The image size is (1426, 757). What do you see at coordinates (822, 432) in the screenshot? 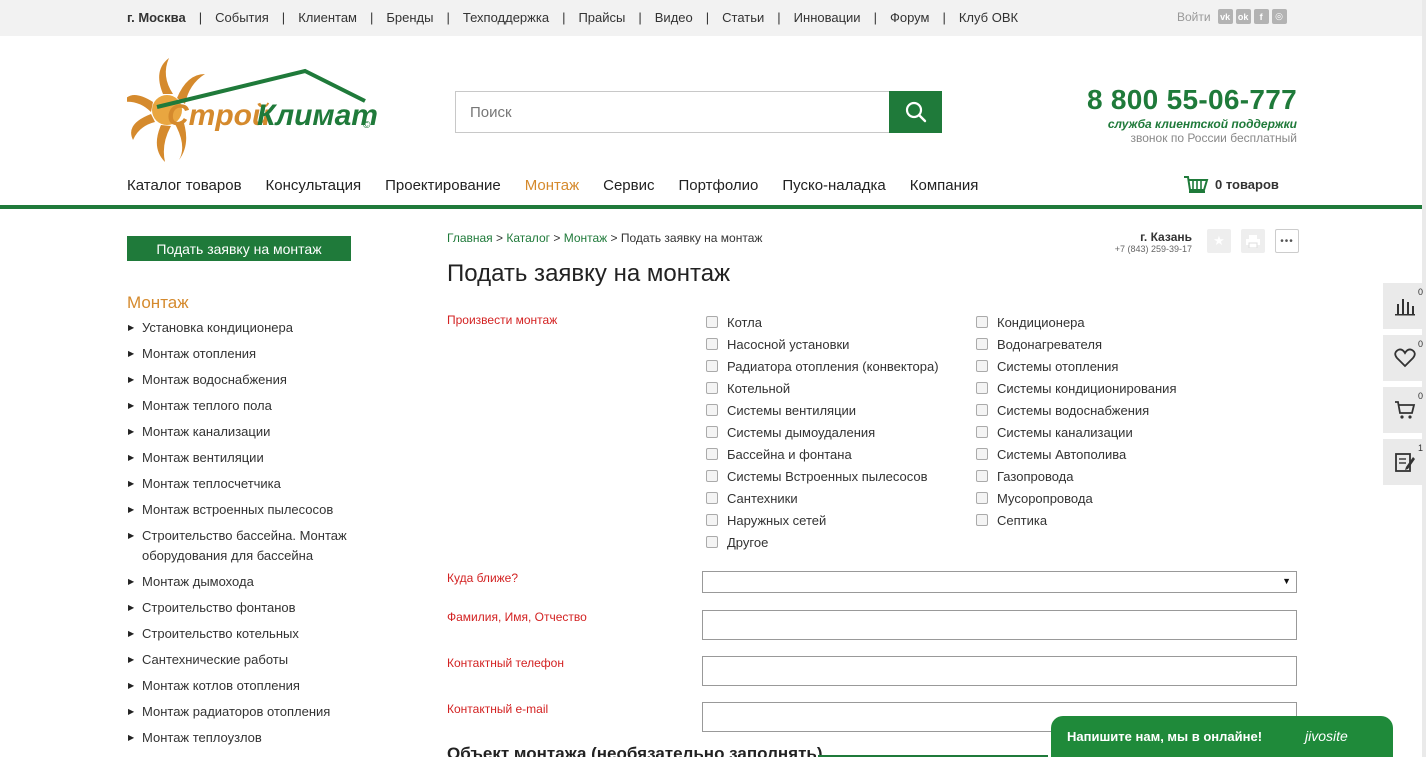
I see `checkbox-option: Системы дымоудаления` at bounding box center [822, 432].